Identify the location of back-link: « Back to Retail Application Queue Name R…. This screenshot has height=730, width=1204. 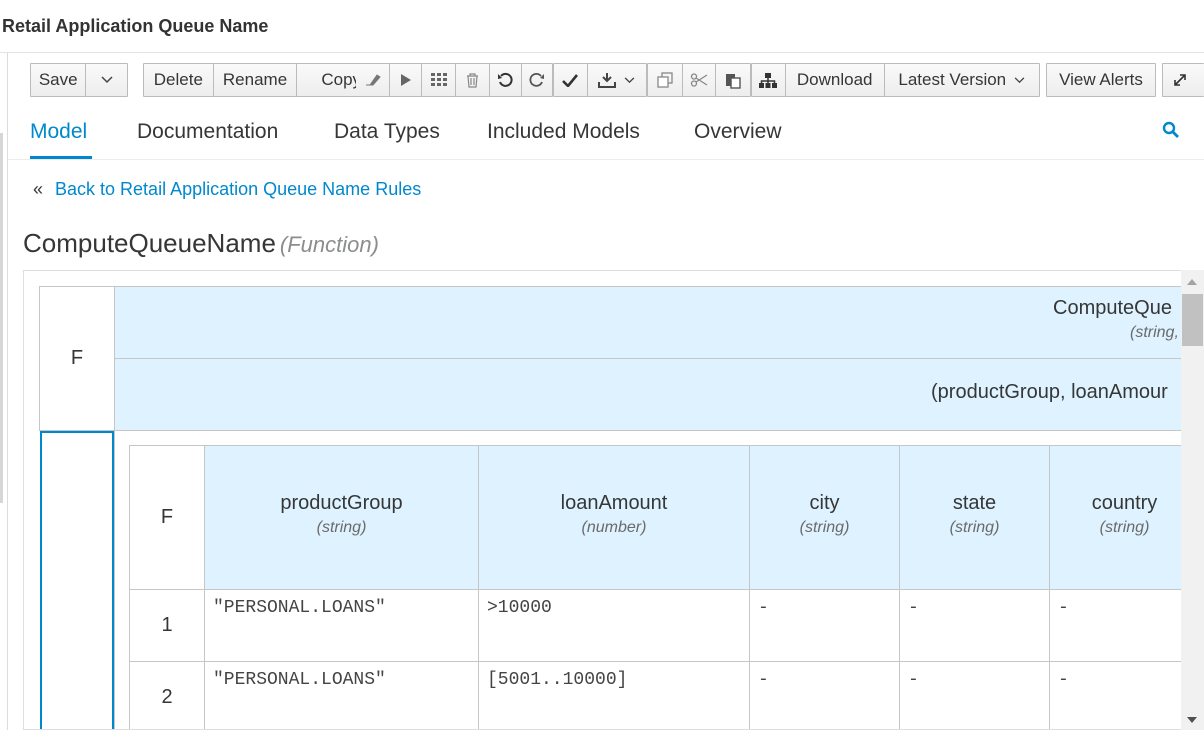
(227, 189).